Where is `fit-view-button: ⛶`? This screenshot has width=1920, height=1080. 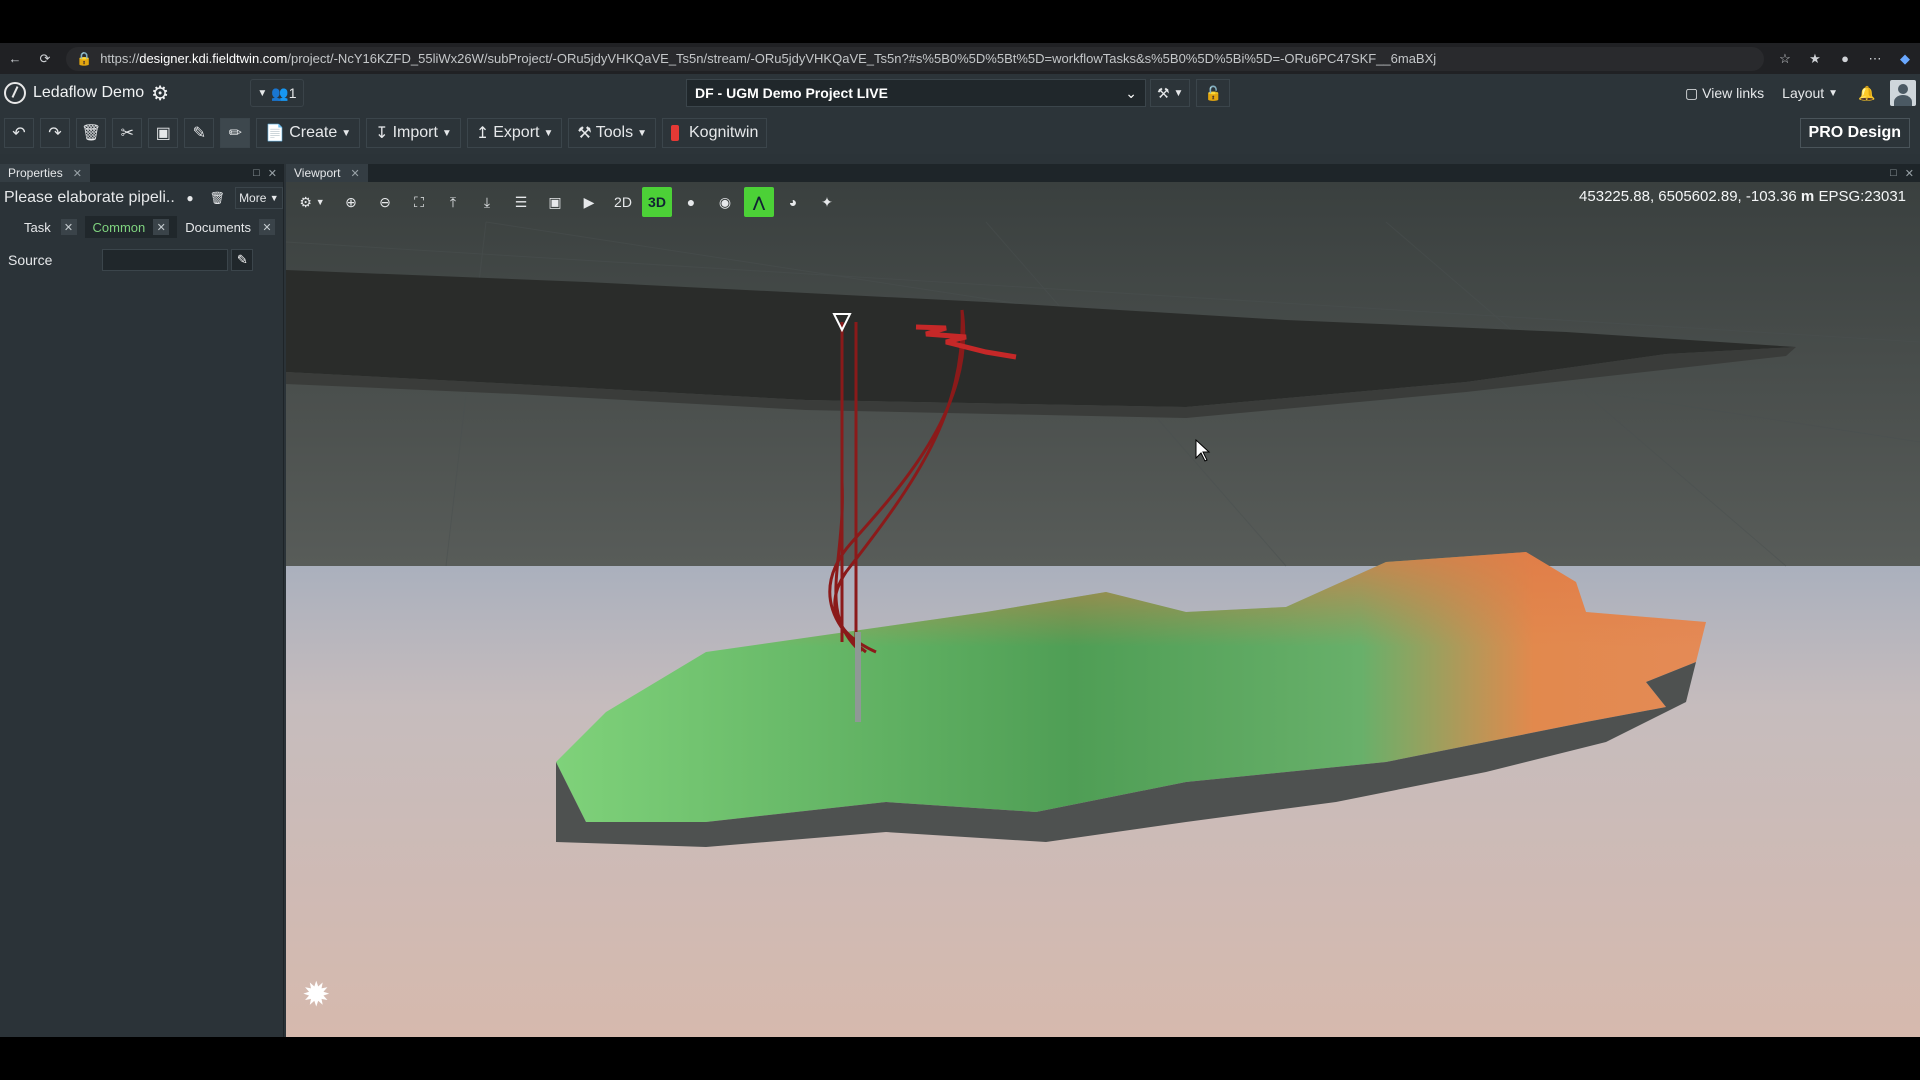
fit-view-button: ⛶ is located at coordinates (419, 202).